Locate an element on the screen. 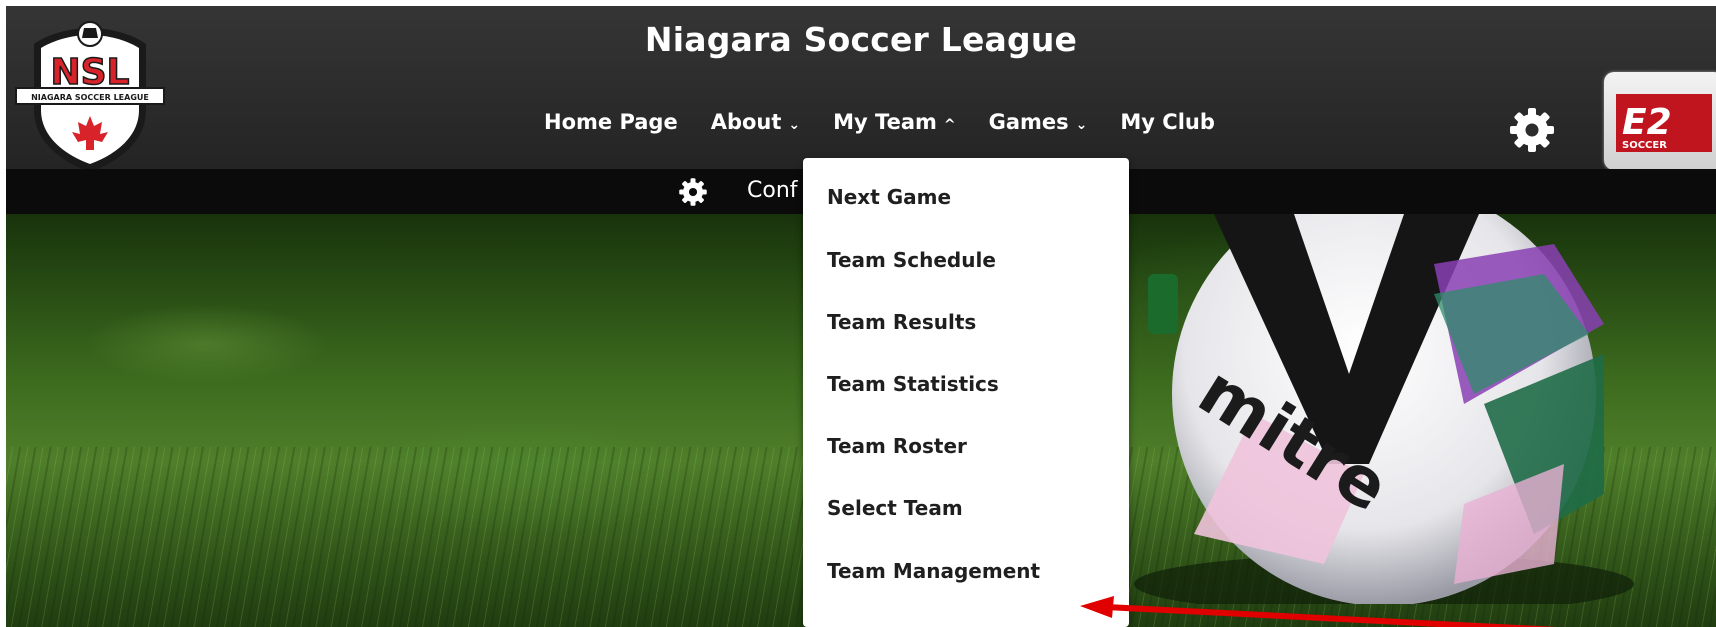 Image resolution: width=1716 pixels, height=627 pixels. main-nav: Home Page About ⌄ My Team ^ Games ⌄ My Club is located at coordinates (896, 122).